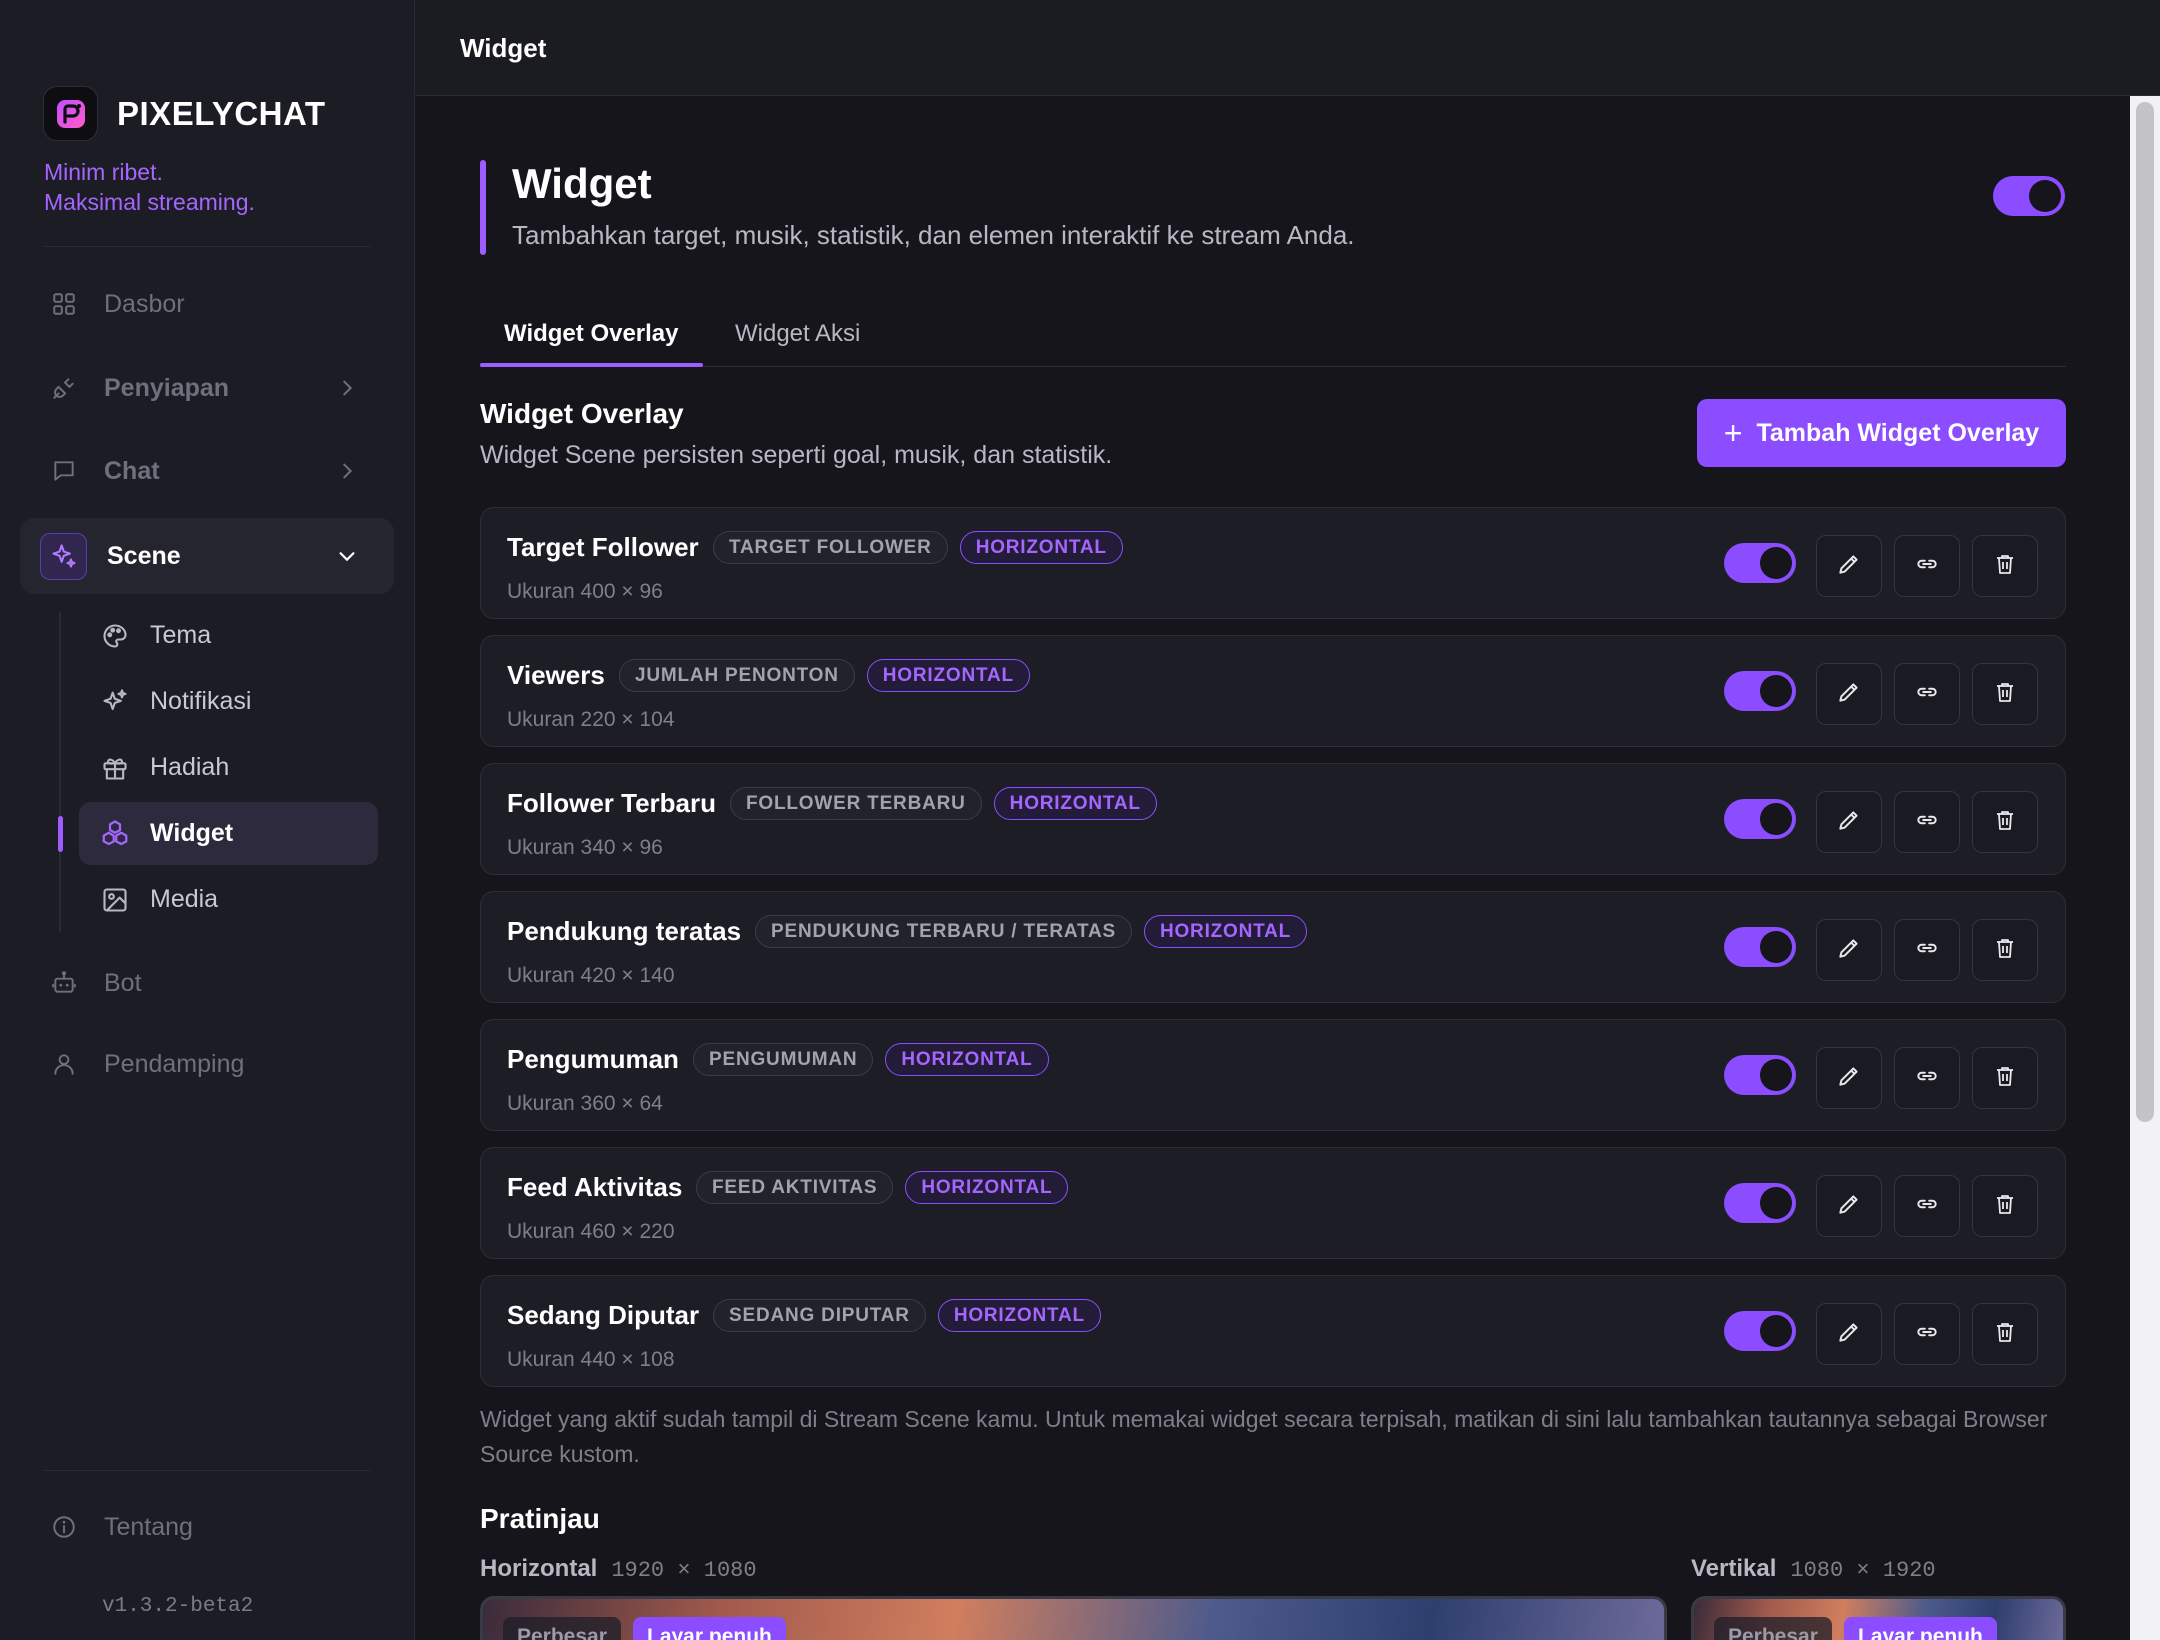 Image resolution: width=2160 pixels, height=1640 pixels. I want to click on widget-tags: FEED AKTIVITAS HORIZONTAL, so click(882, 1187).